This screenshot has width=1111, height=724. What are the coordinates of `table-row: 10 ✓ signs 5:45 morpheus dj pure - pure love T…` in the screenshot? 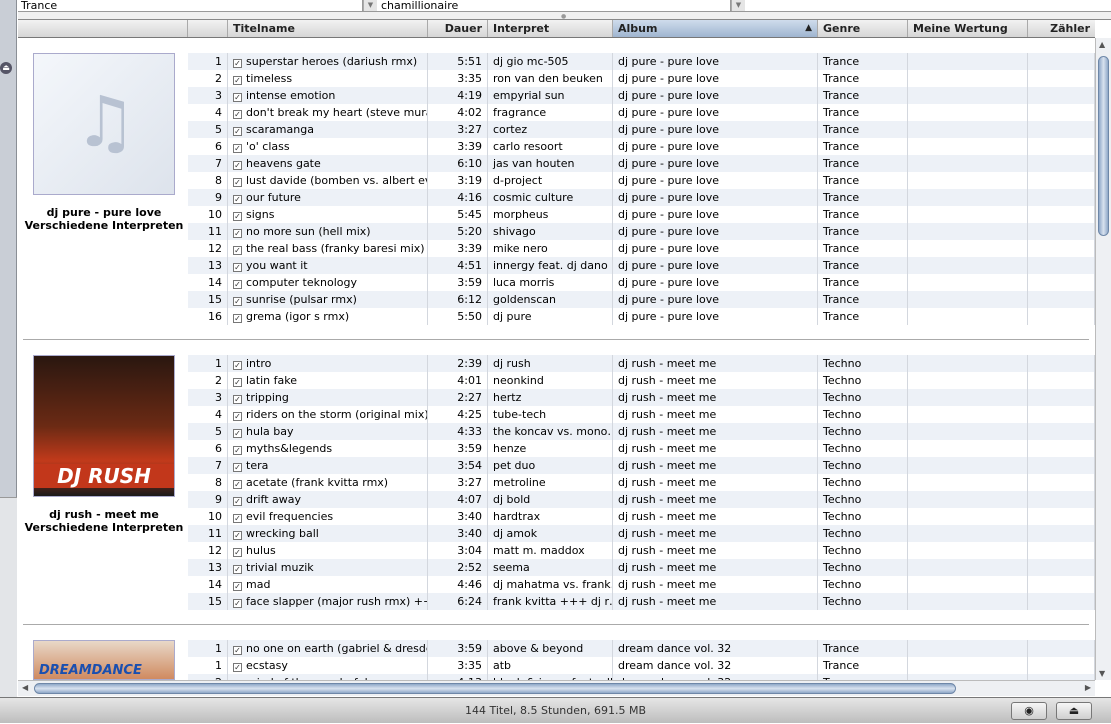 It's located at (641, 214).